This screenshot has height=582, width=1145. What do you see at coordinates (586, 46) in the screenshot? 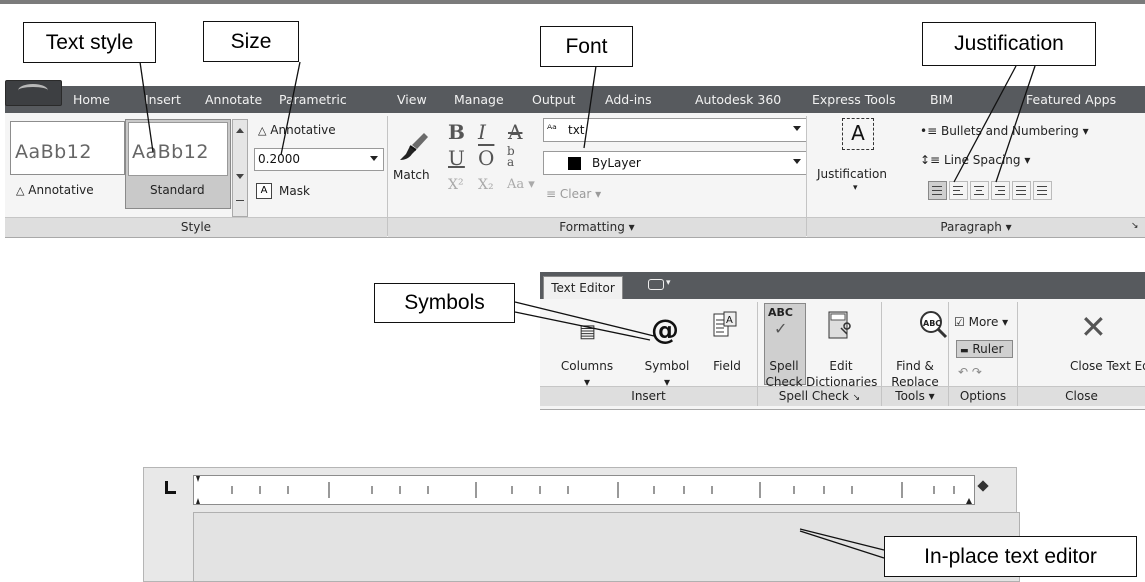
I see `callout-font: Font` at bounding box center [586, 46].